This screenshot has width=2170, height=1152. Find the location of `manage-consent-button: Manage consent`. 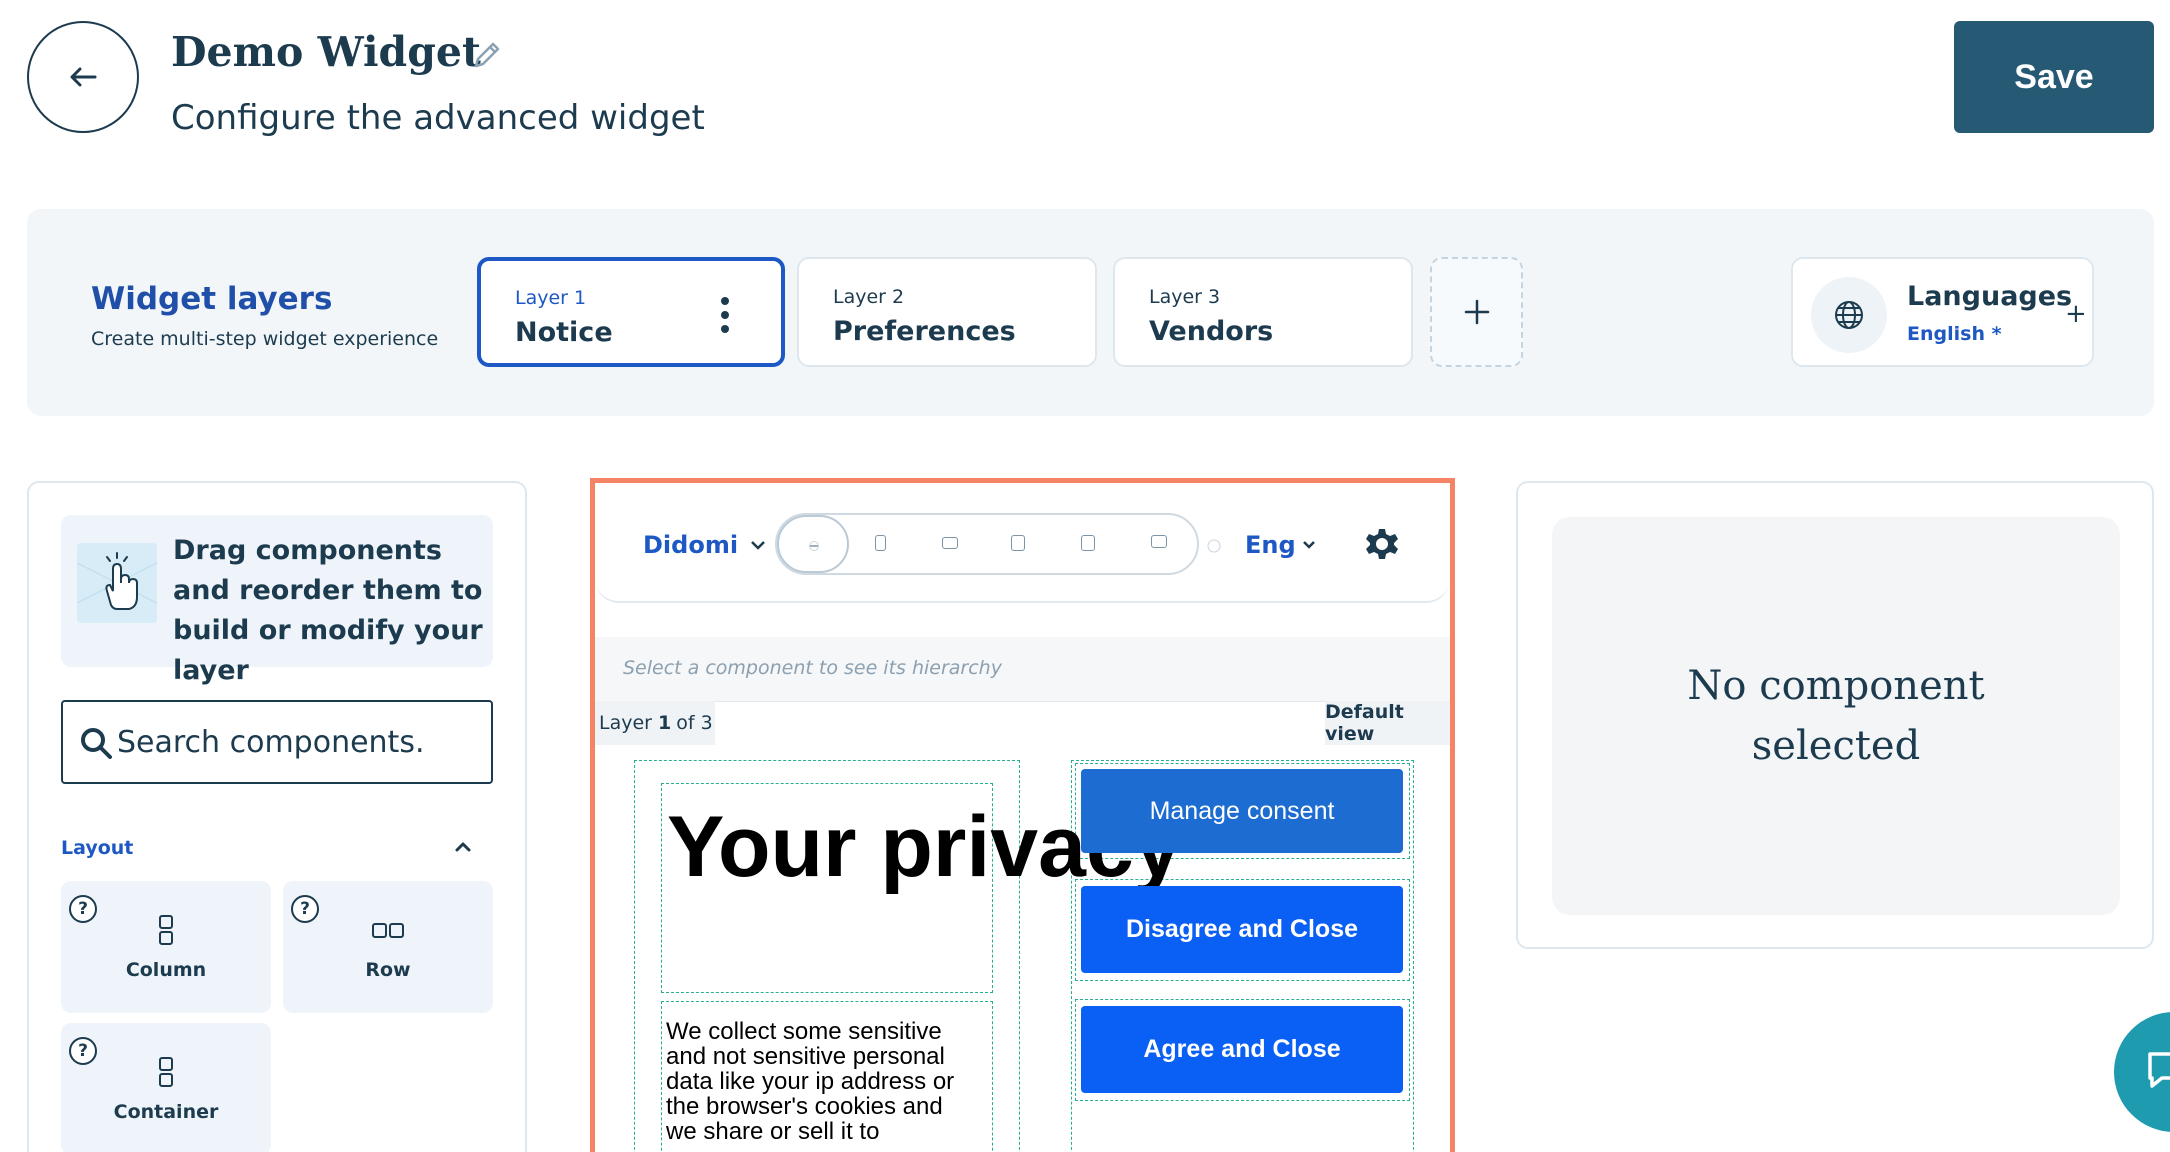

manage-consent-button: Manage consent is located at coordinates (1242, 811).